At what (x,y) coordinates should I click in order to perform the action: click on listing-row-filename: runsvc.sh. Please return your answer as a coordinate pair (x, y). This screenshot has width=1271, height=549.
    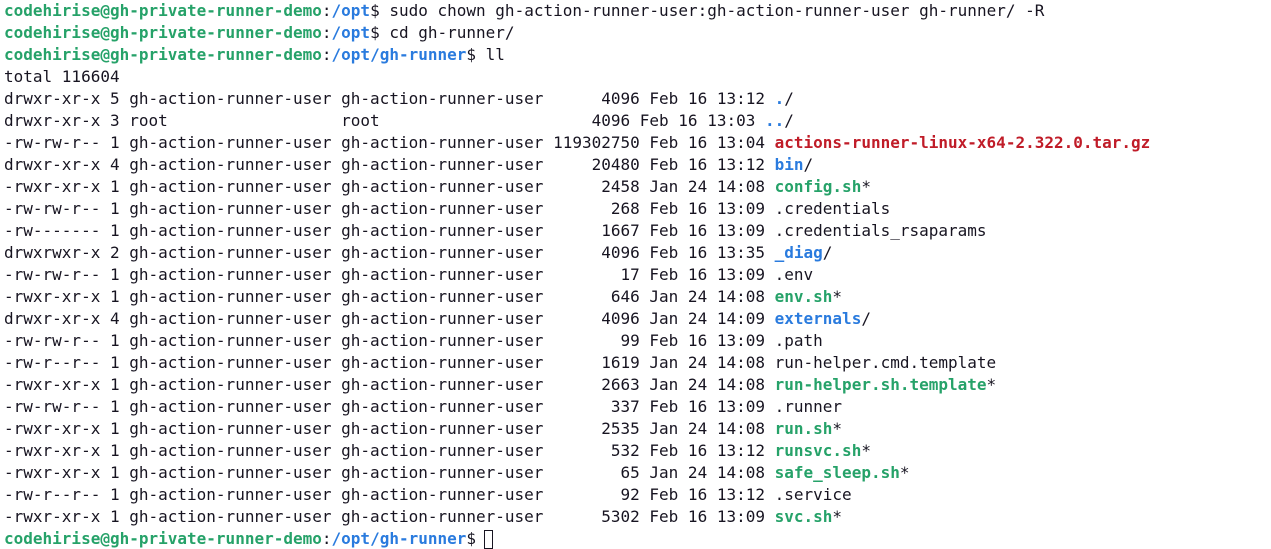
    Looking at the image, I should click on (818, 450).